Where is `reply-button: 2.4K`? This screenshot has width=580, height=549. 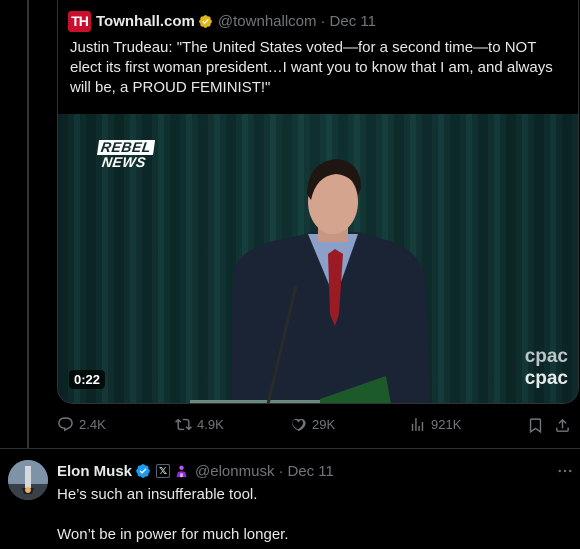
reply-button: 2.4K is located at coordinates (81, 424).